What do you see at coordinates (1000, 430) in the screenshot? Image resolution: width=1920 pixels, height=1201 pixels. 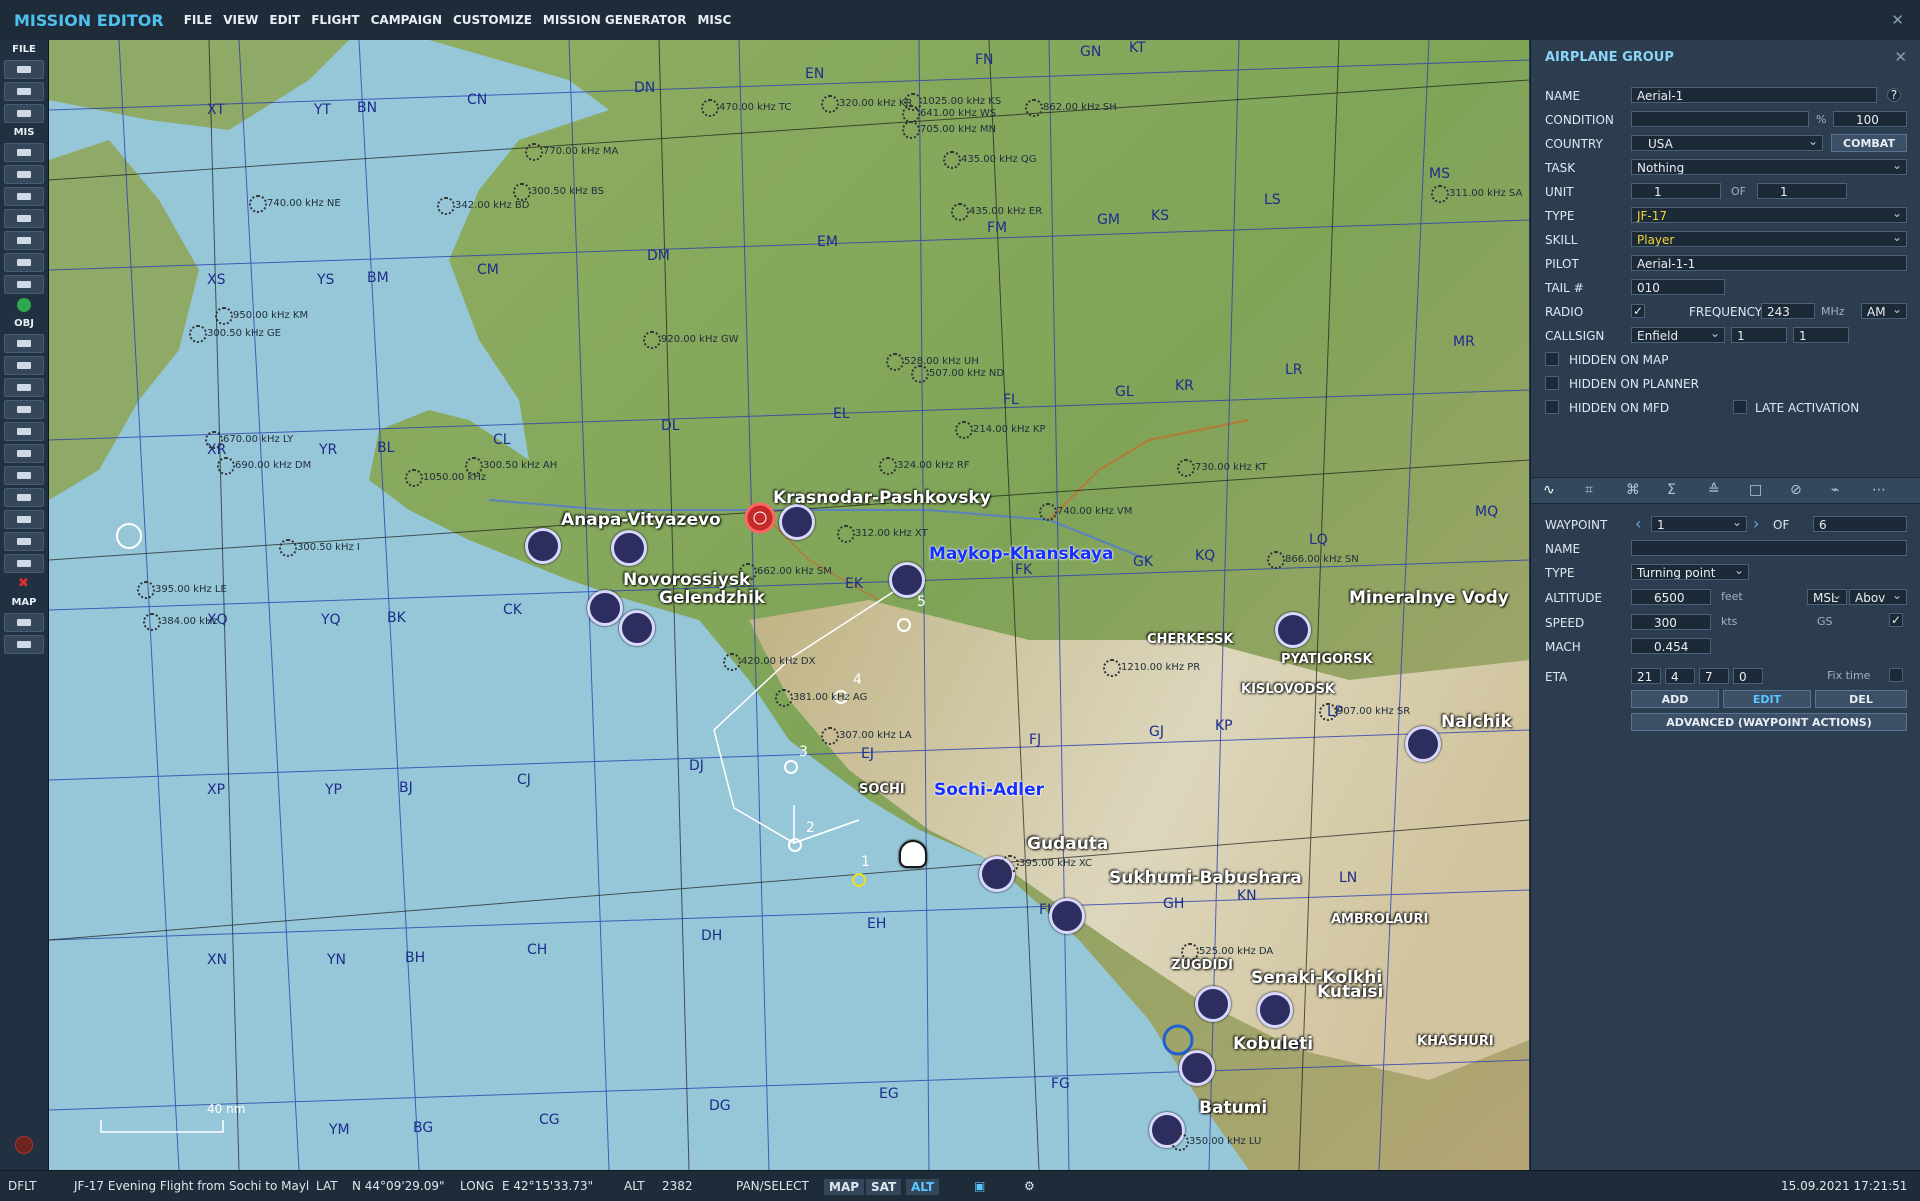 I see `ndb-beacon: 214.00 kHz KP` at bounding box center [1000, 430].